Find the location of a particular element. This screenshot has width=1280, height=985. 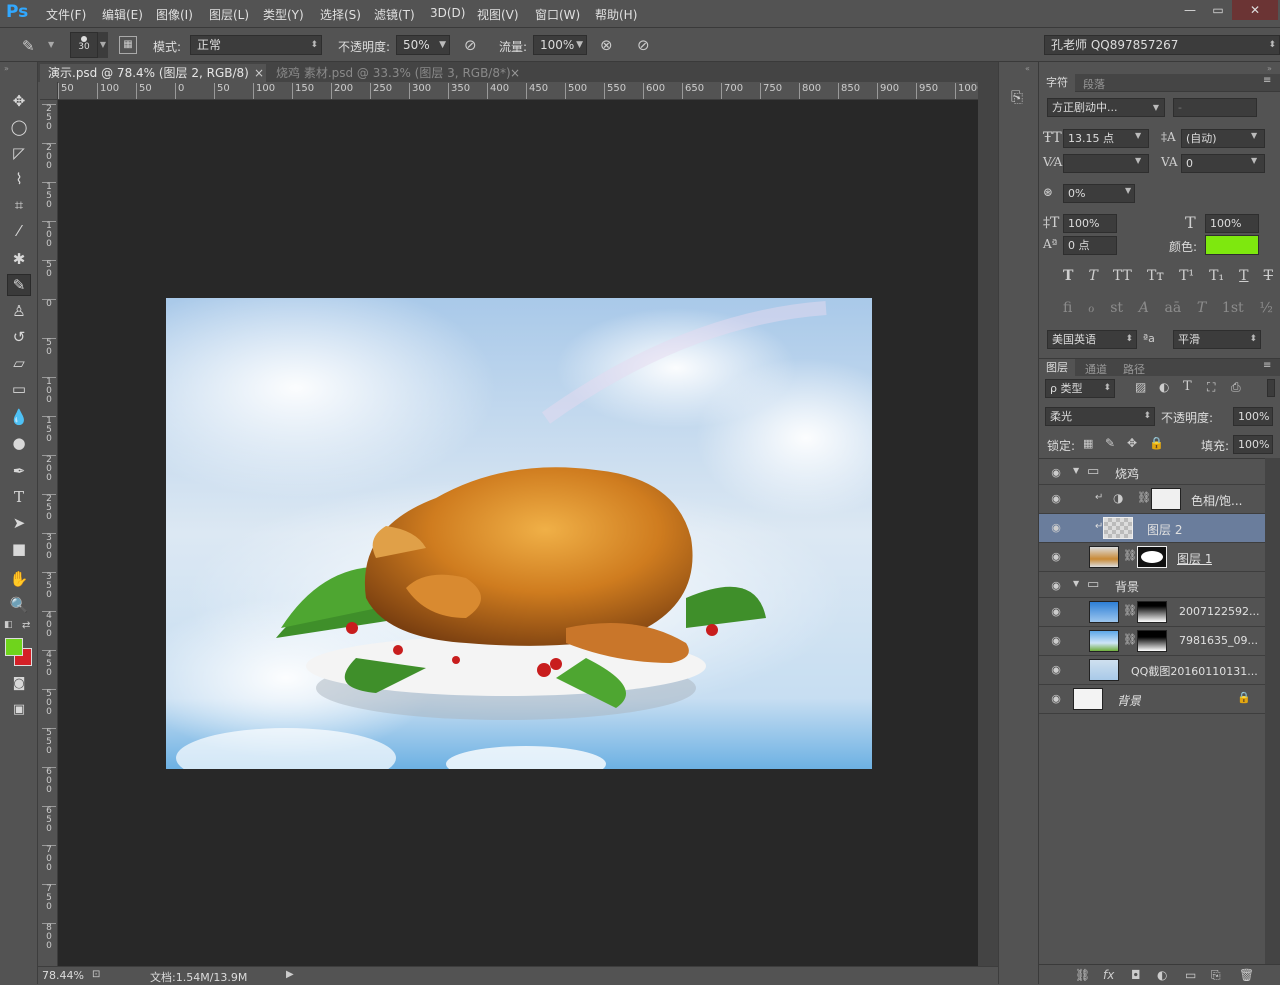

menu-help: 帮助(H) is located at coordinates (616, 14).